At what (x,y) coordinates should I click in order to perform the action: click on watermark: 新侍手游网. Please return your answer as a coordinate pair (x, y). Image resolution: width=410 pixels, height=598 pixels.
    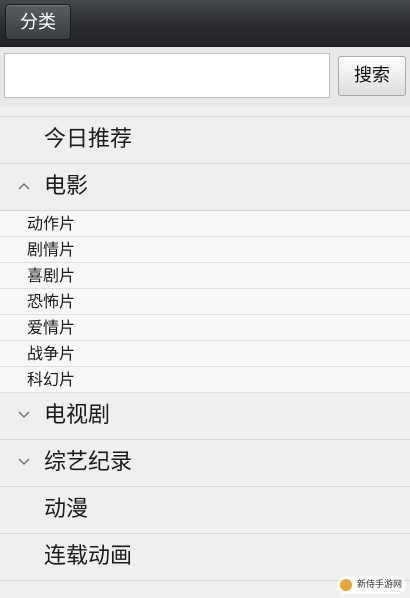
    Looking at the image, I should click on (371, 585).